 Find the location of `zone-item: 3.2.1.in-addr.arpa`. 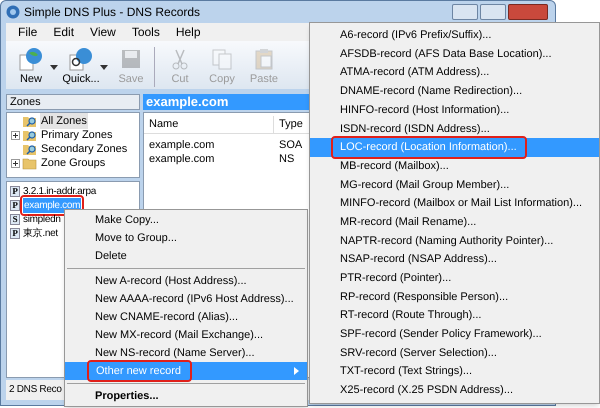

zone-item: 3.2.1.in-addr.arpa is located at coordinates (59, 191).